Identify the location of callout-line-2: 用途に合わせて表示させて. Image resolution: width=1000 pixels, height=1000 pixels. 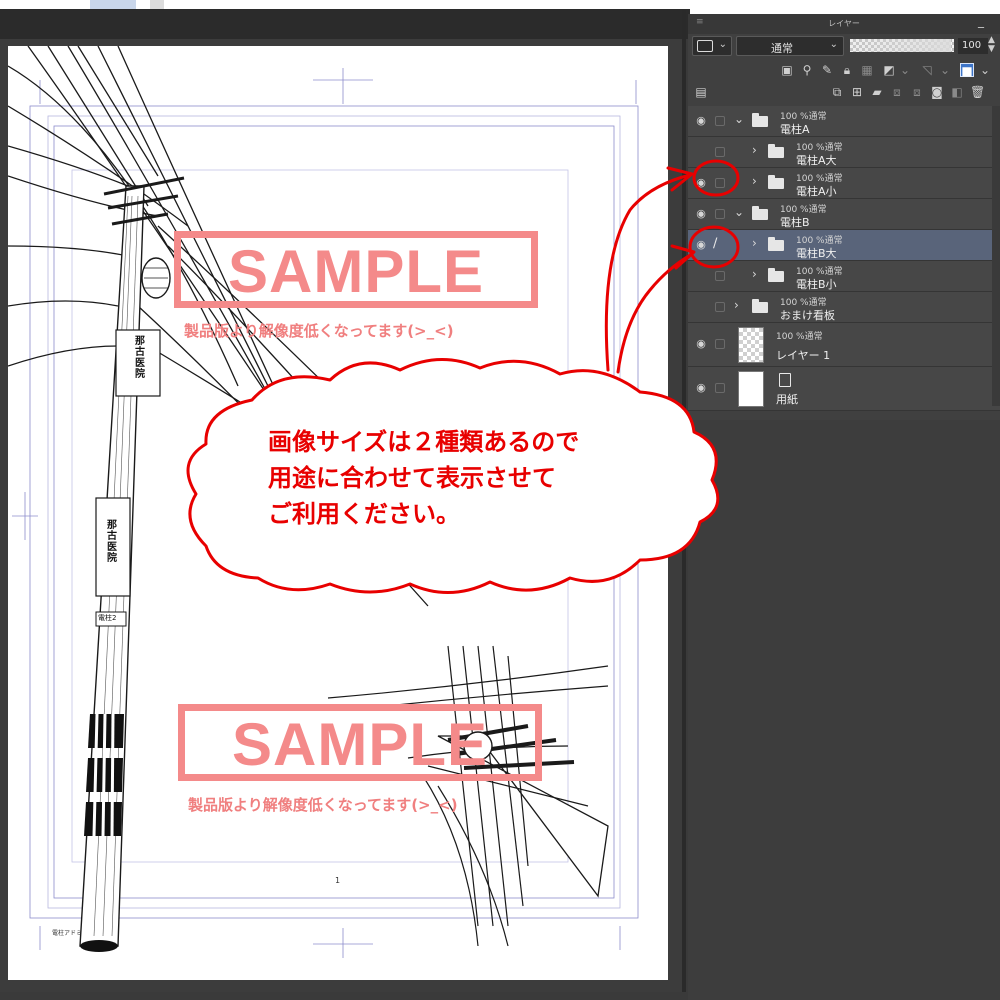
(412, 478).